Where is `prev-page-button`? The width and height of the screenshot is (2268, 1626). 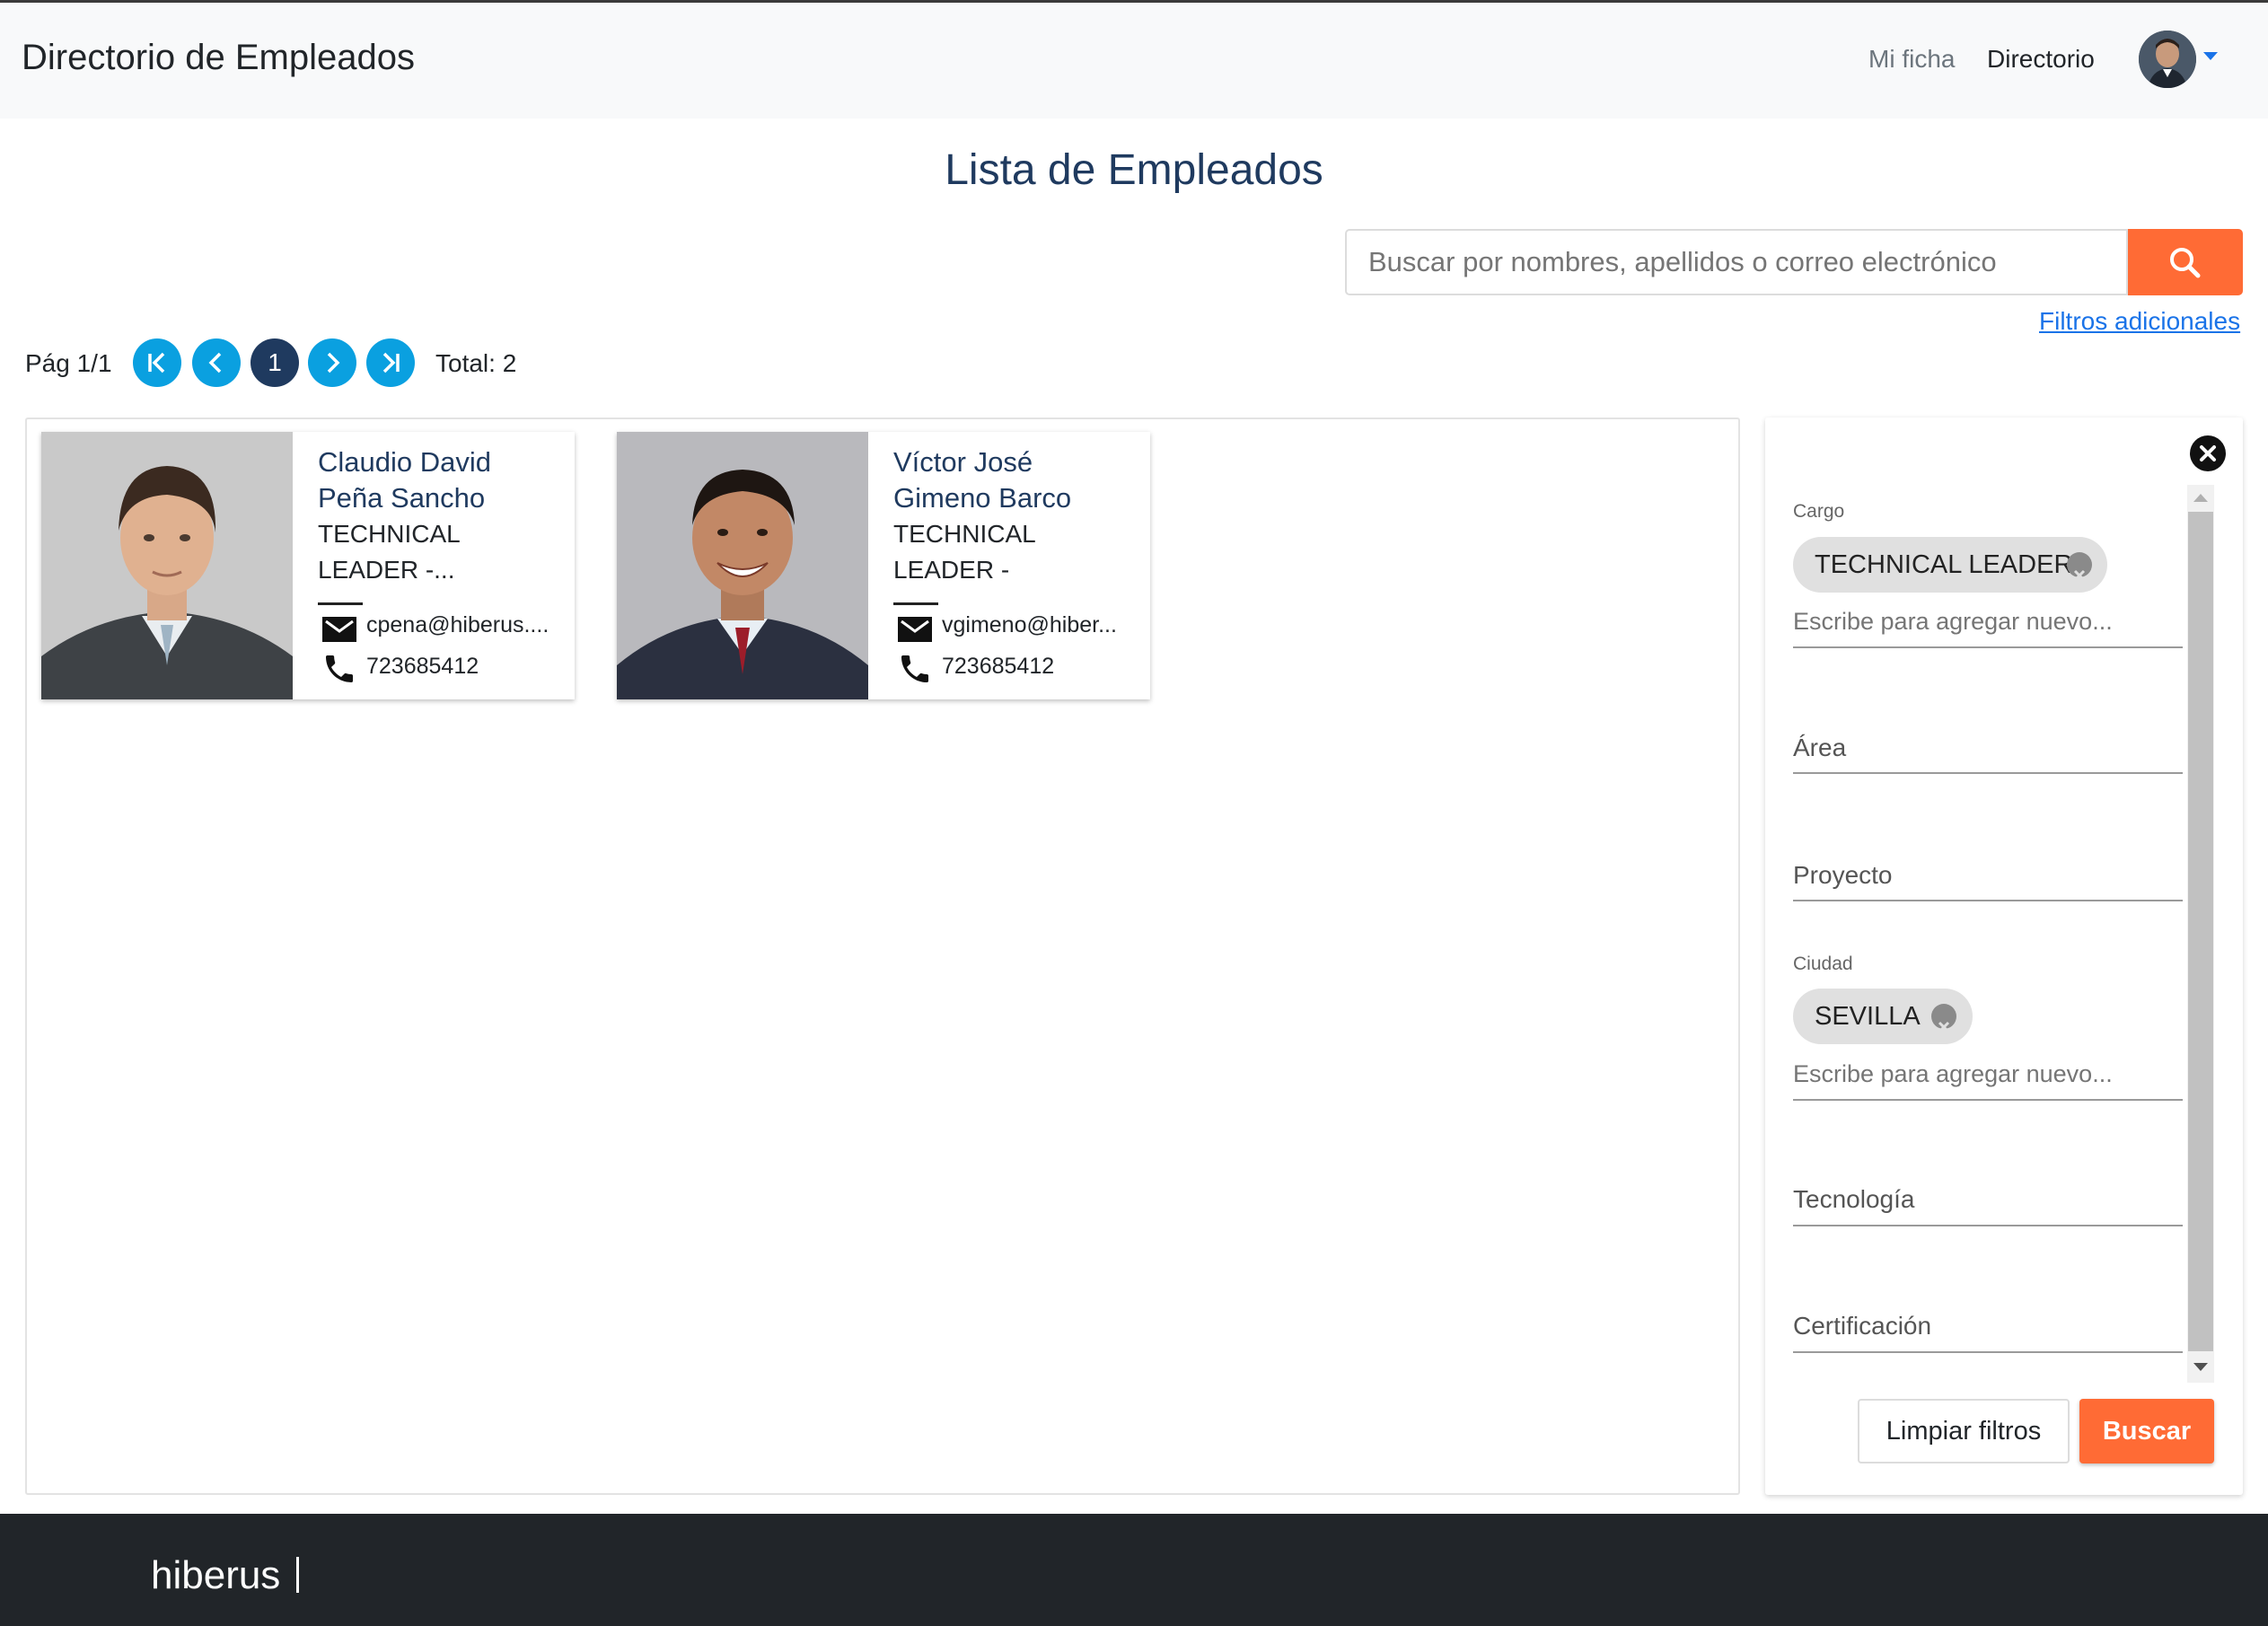
prev-page-button is located at coordinates (216, 362).